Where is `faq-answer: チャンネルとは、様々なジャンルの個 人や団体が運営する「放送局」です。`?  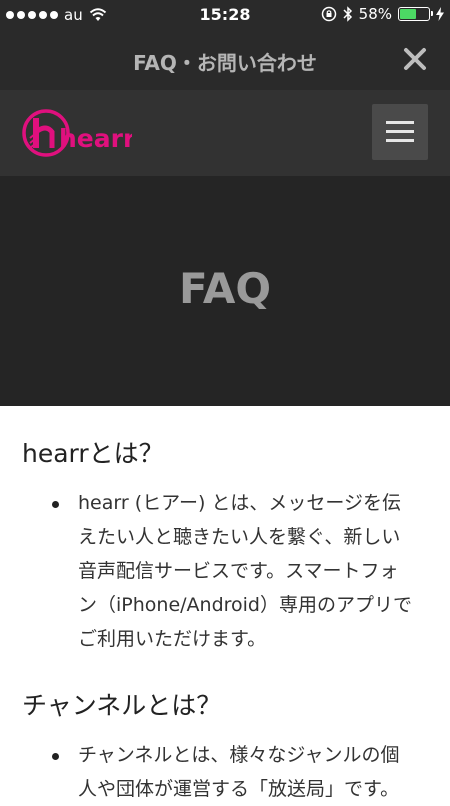
faq-answer: チャンネルとは、様々なジャンルの個 人や団体が運営する「放送局」です。 is located at coordinates (253, 772).